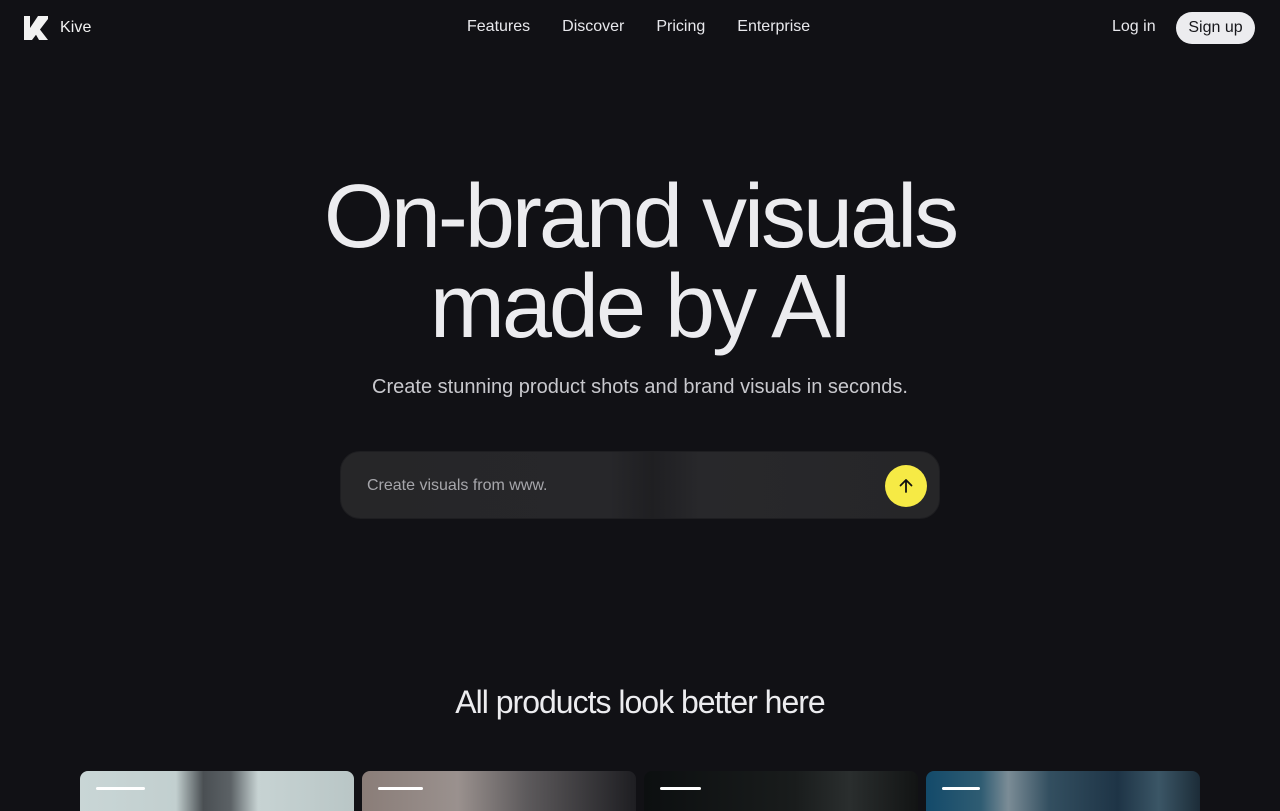 This screenshot has width=1280, height=811. I want to click on logo-link: Kive, so click(58, 28).